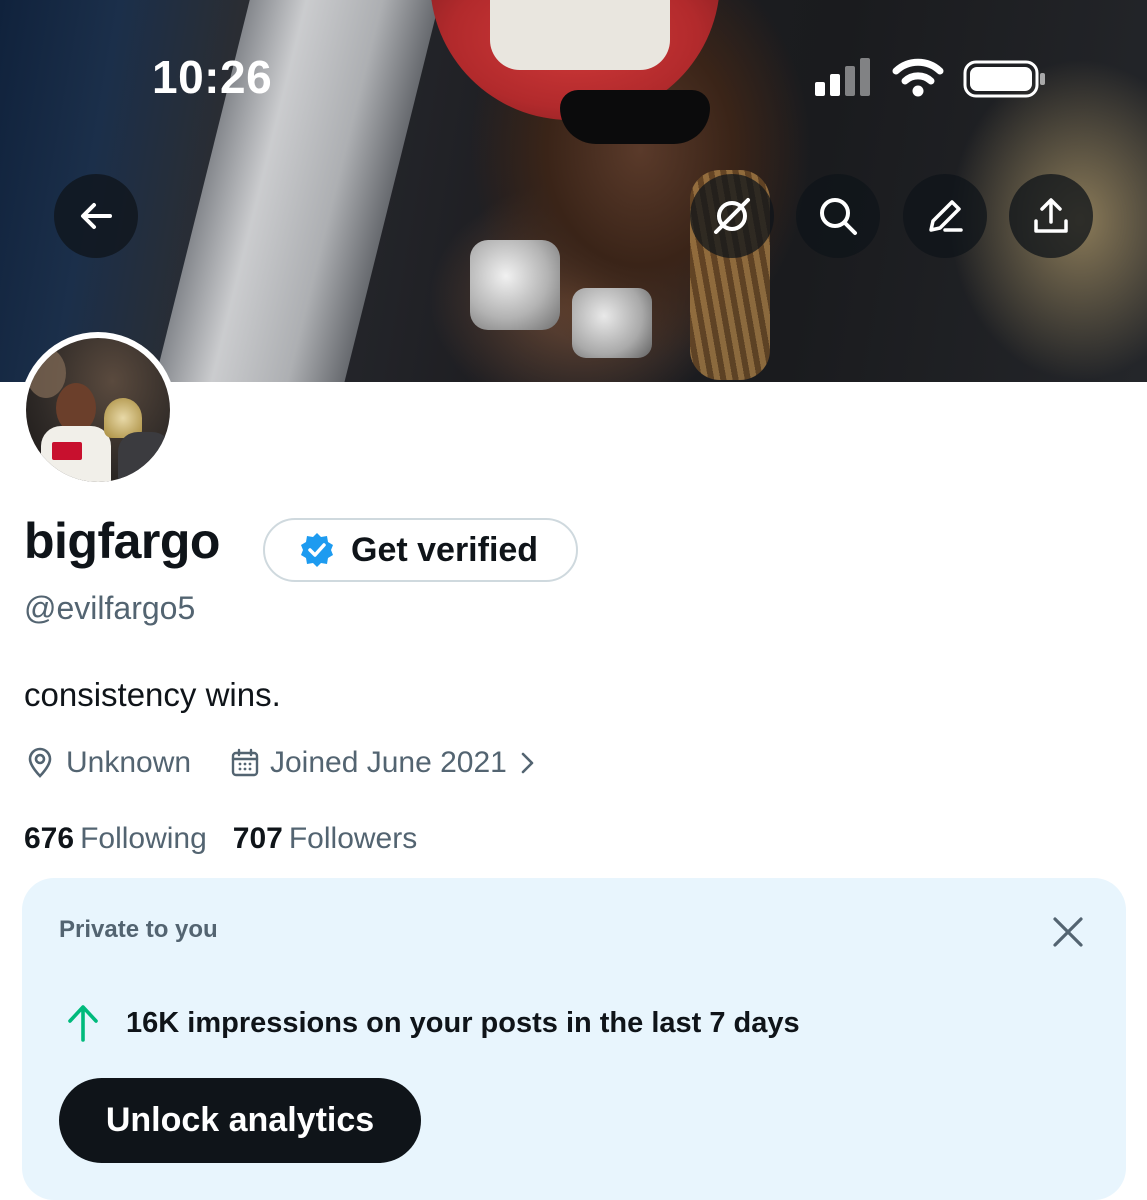 The image size is (1147, 1200). Describe the element at coordinates (83, 1023) in the screenshot. I see `trend-up-arrow-icon` at that location.